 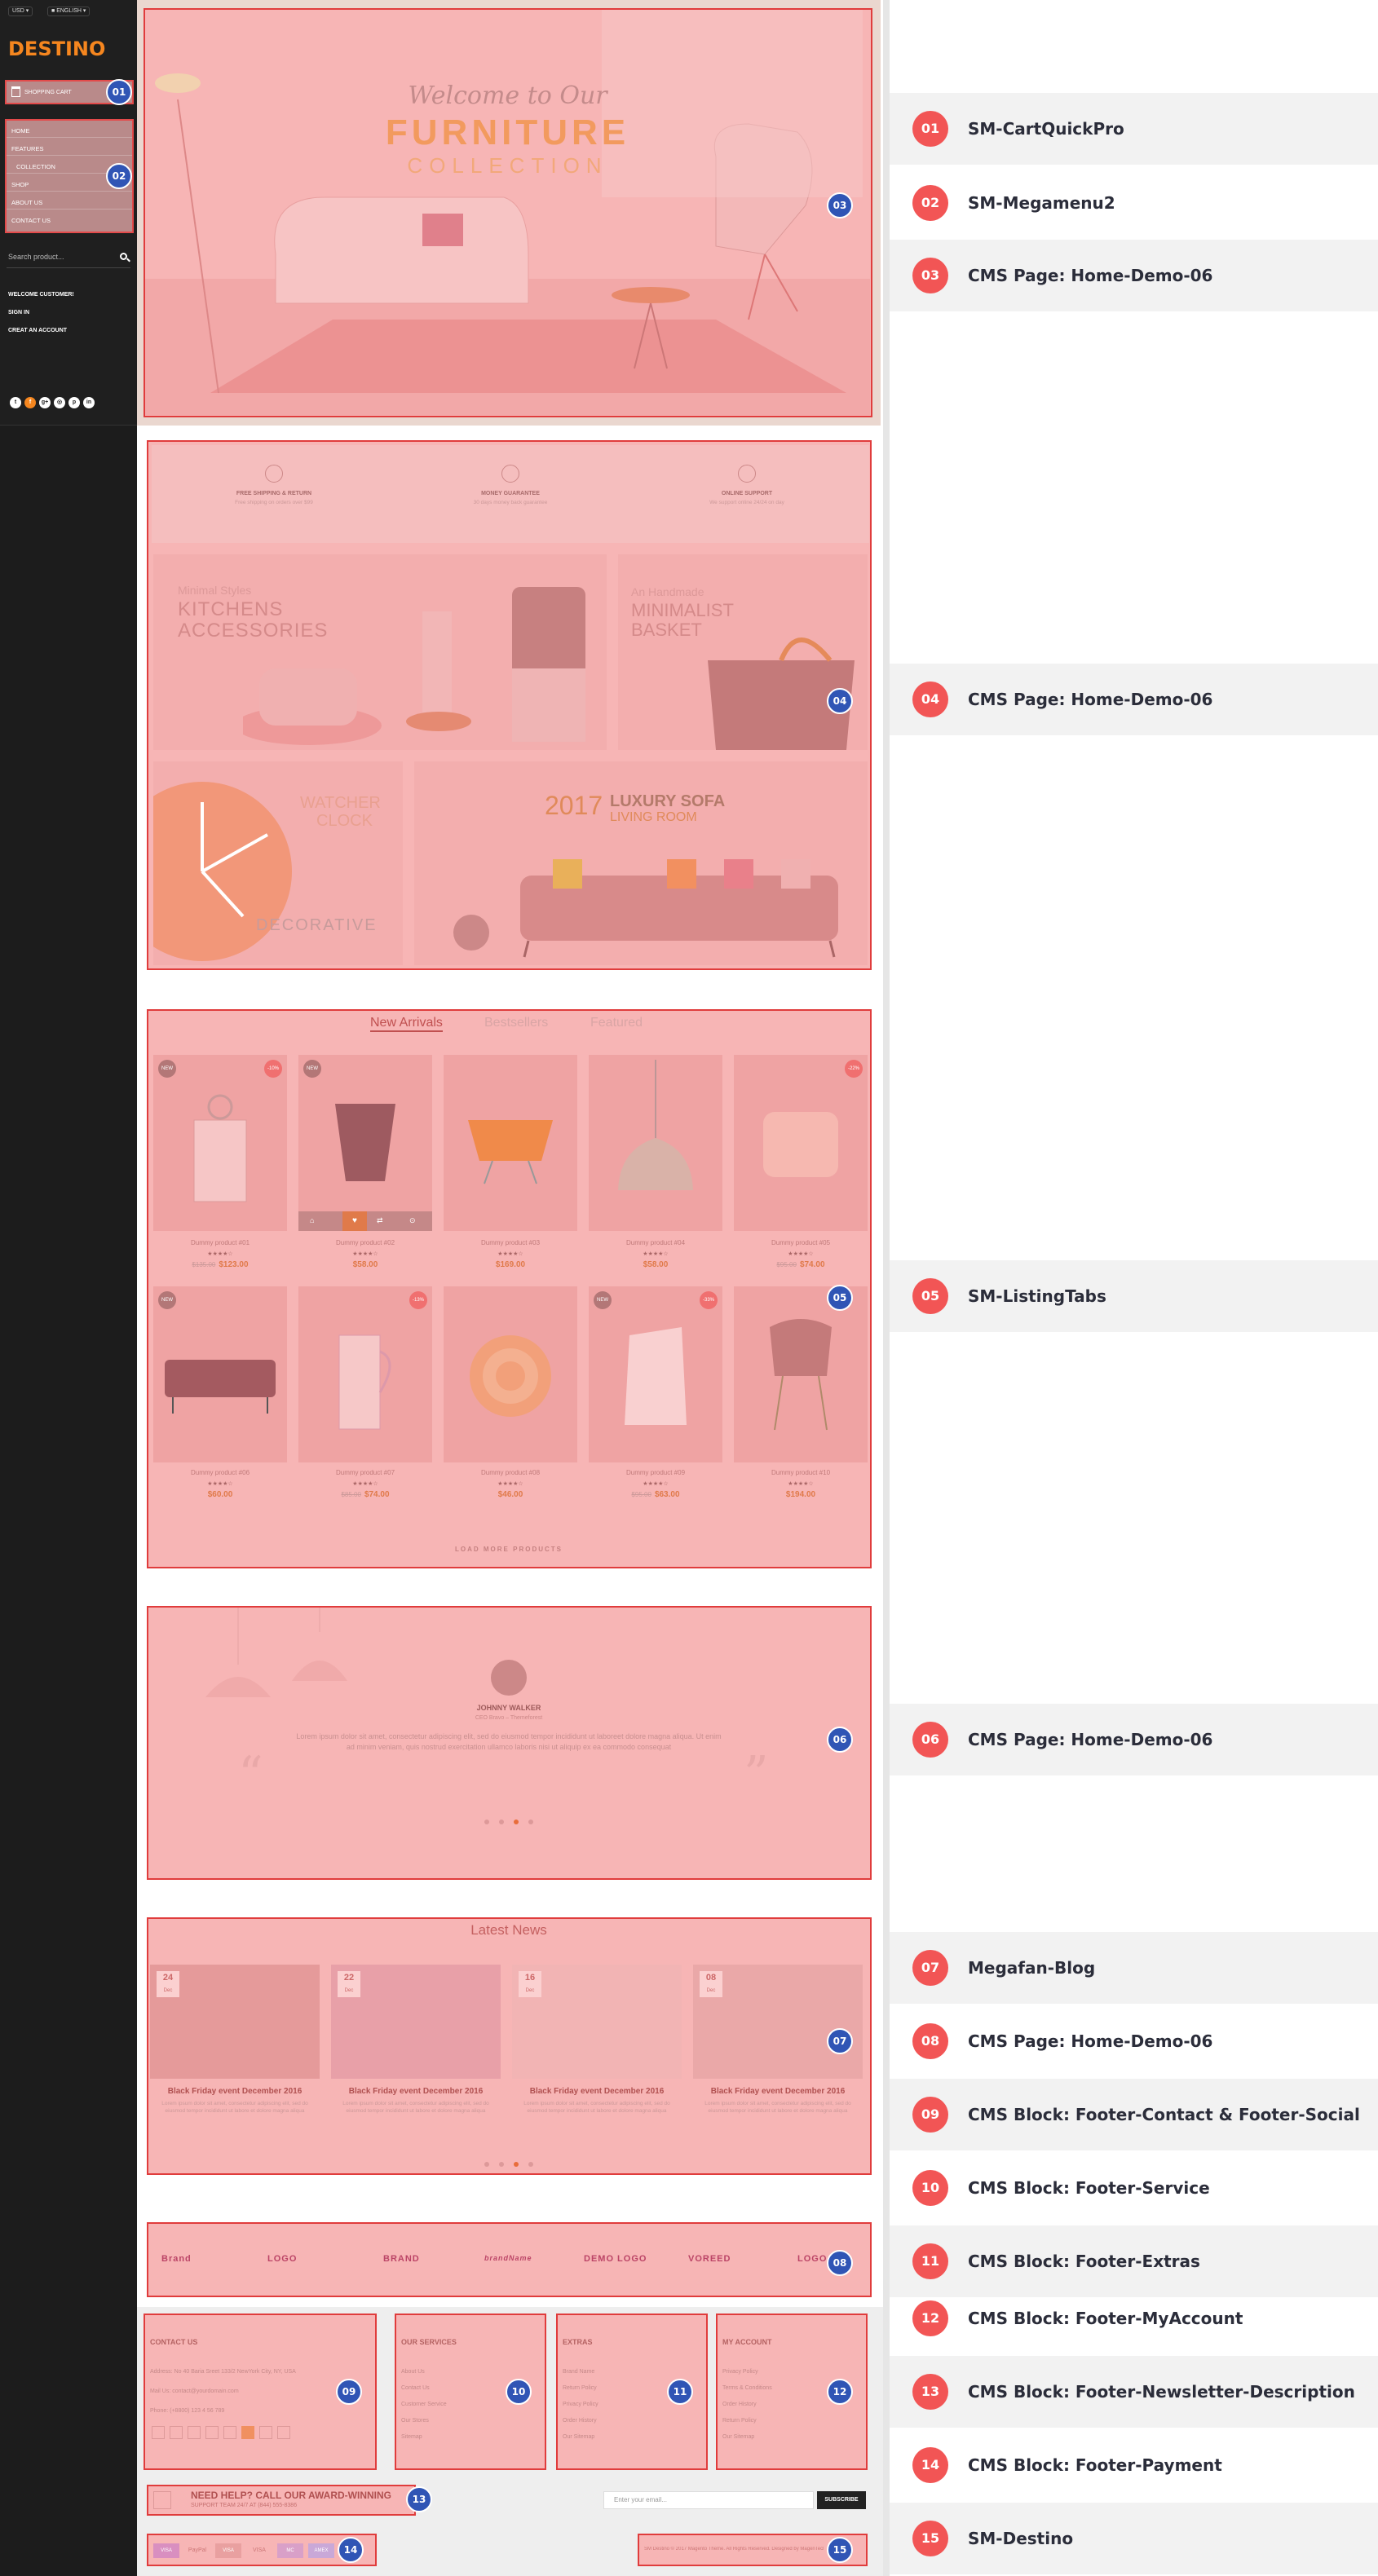 What do you see at coordinates (20, 11) in the screenshot?
I see `currency-select: USD ▾` at bounding box center [20, 11].